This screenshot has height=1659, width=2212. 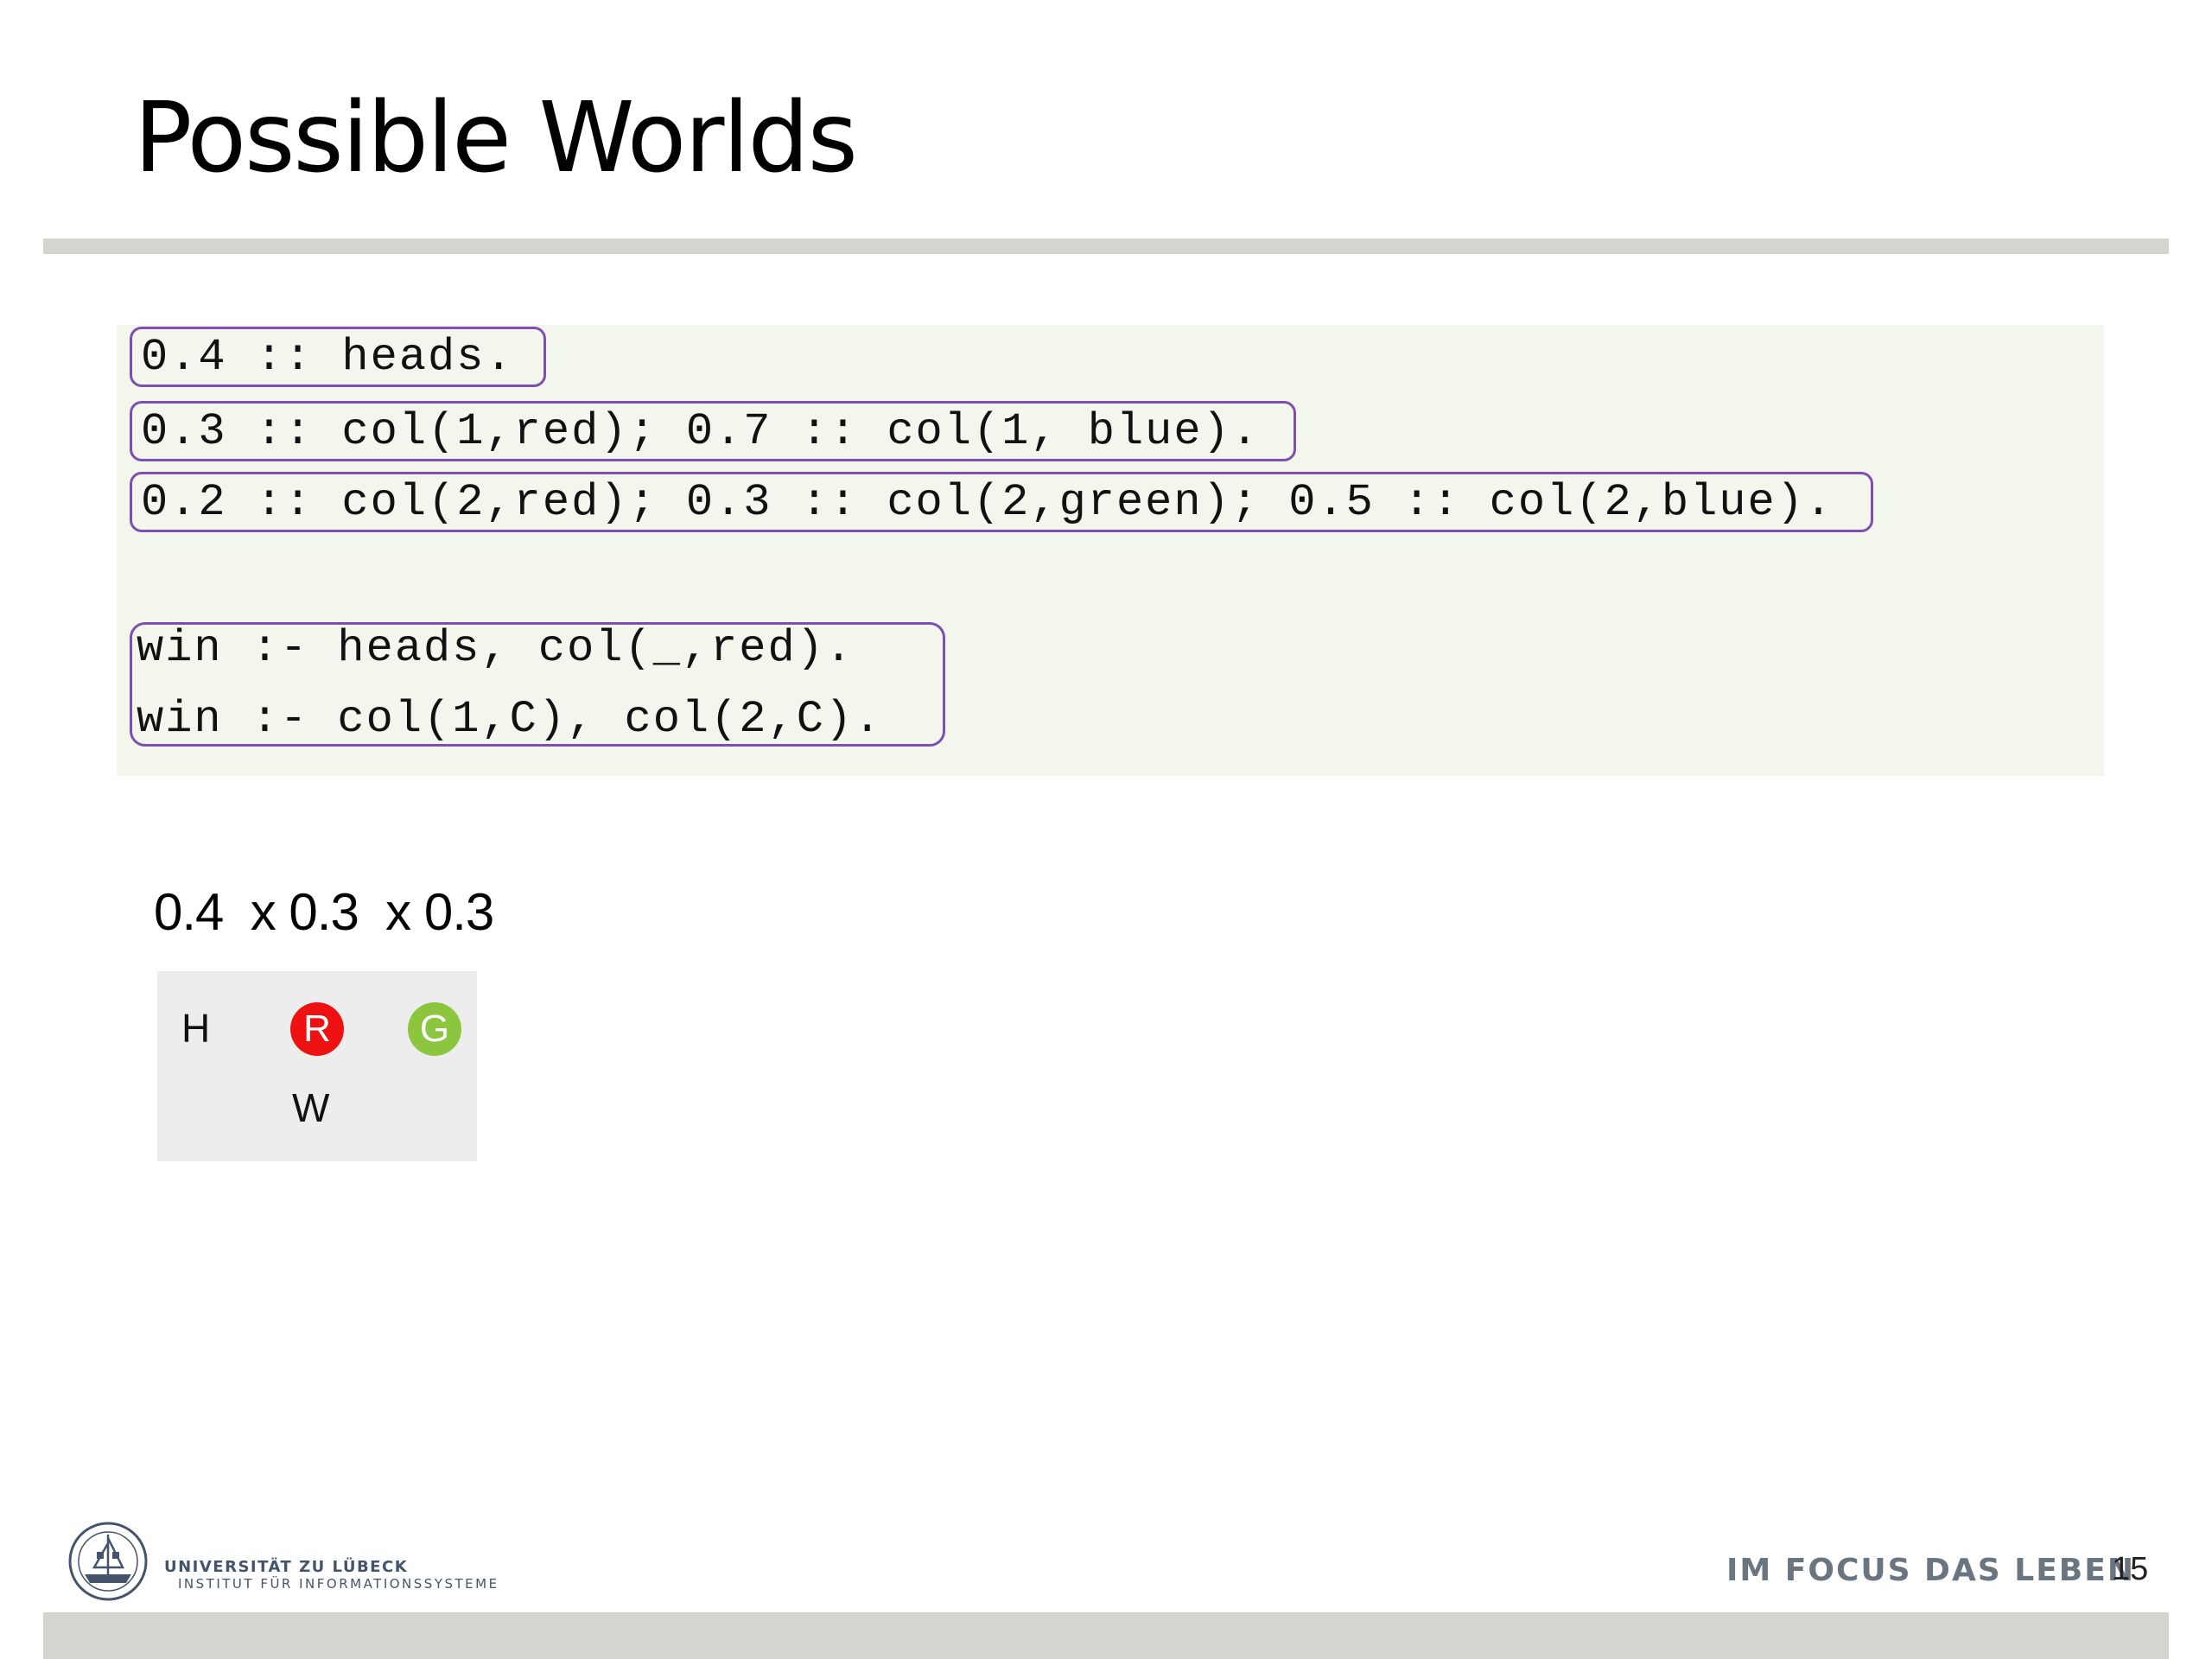 What do you see at coordinates (1106, 246) in the screenshot?
I see `header-divider` at bounding box center [1106, 246].